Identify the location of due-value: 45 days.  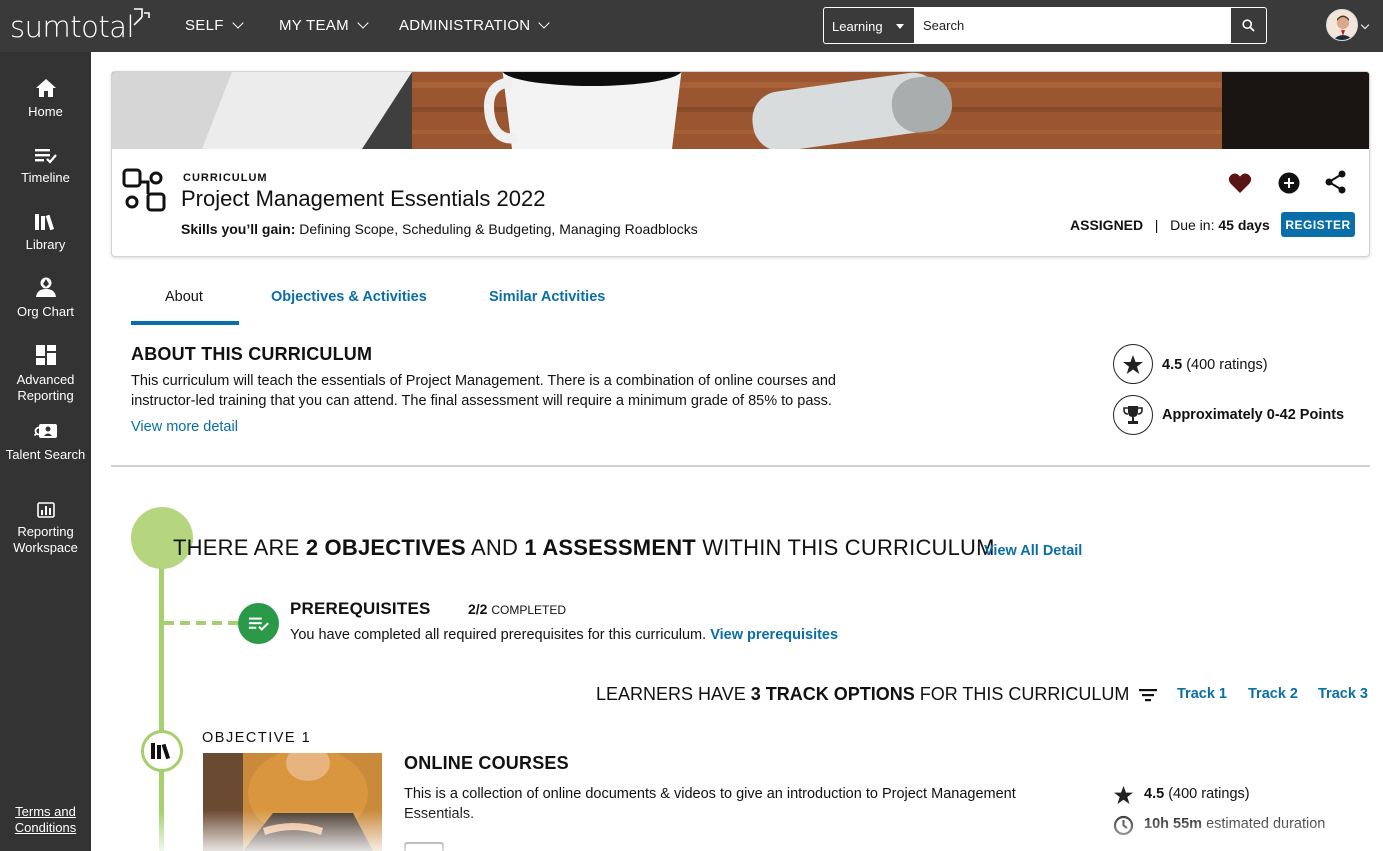
(1244, 225).